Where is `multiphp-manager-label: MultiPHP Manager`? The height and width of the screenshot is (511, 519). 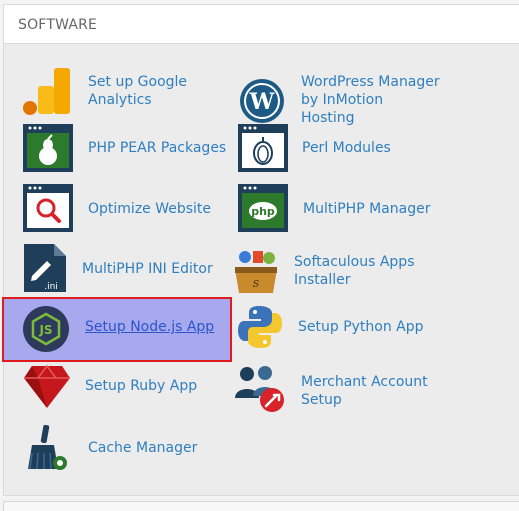 multiphp-manager-label: MultiPHP Manager is located at coordinates (367, 209).